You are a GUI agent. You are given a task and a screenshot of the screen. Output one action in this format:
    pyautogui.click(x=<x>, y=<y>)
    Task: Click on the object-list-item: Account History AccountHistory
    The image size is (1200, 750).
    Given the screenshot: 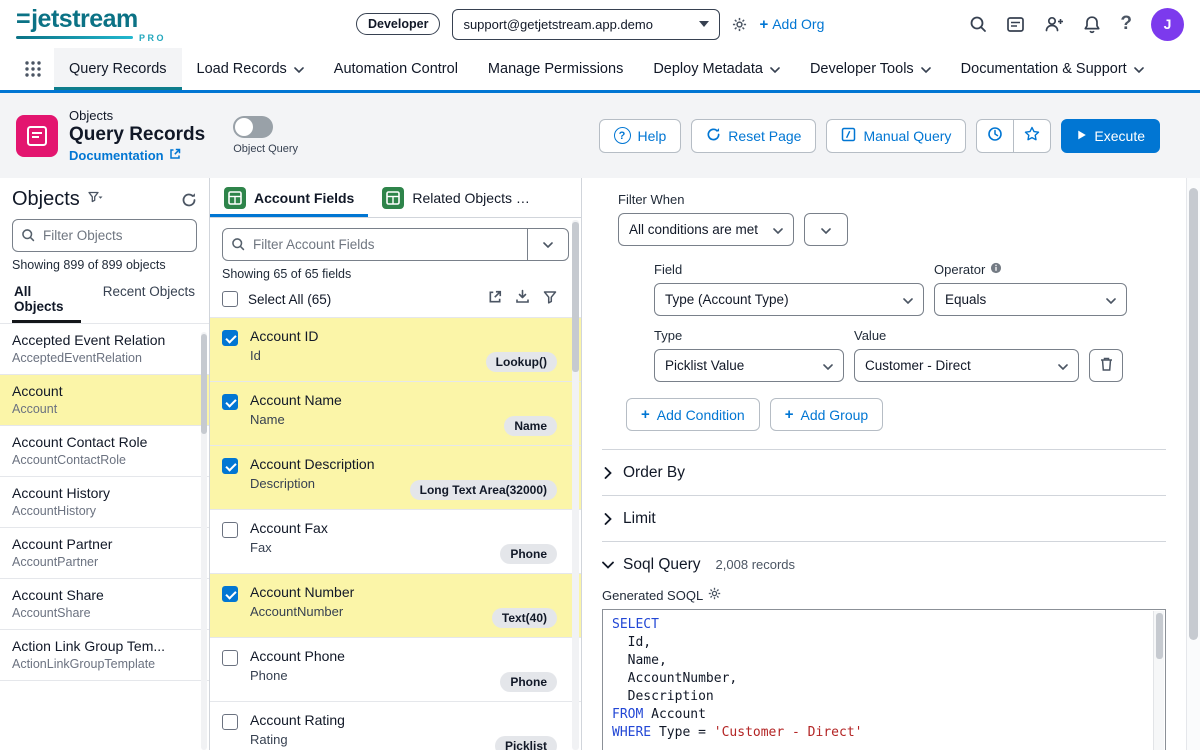 What is the action you would take?
    pyautogui.click(x=104, y=502)
    